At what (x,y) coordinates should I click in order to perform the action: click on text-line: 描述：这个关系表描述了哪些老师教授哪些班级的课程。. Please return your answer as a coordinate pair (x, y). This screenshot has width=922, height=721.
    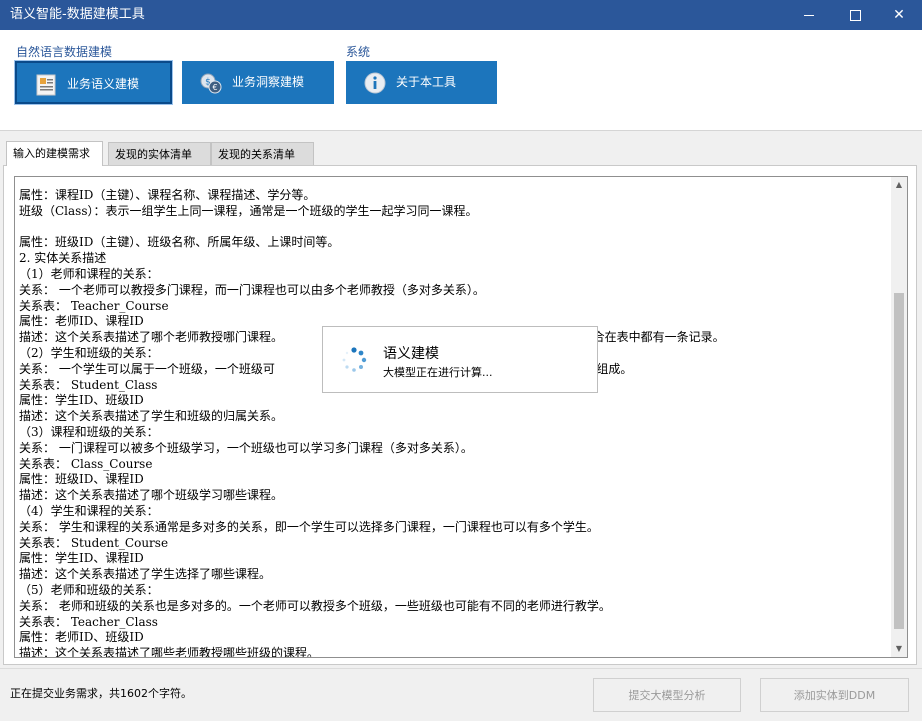
    Looking at the image, I should click on (169, 652).